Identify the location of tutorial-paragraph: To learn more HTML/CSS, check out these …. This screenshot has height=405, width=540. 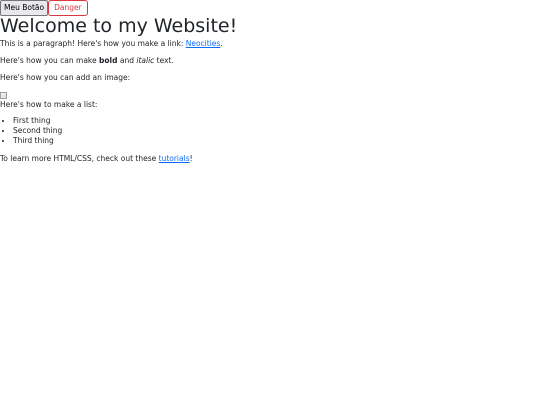
(96, 159).